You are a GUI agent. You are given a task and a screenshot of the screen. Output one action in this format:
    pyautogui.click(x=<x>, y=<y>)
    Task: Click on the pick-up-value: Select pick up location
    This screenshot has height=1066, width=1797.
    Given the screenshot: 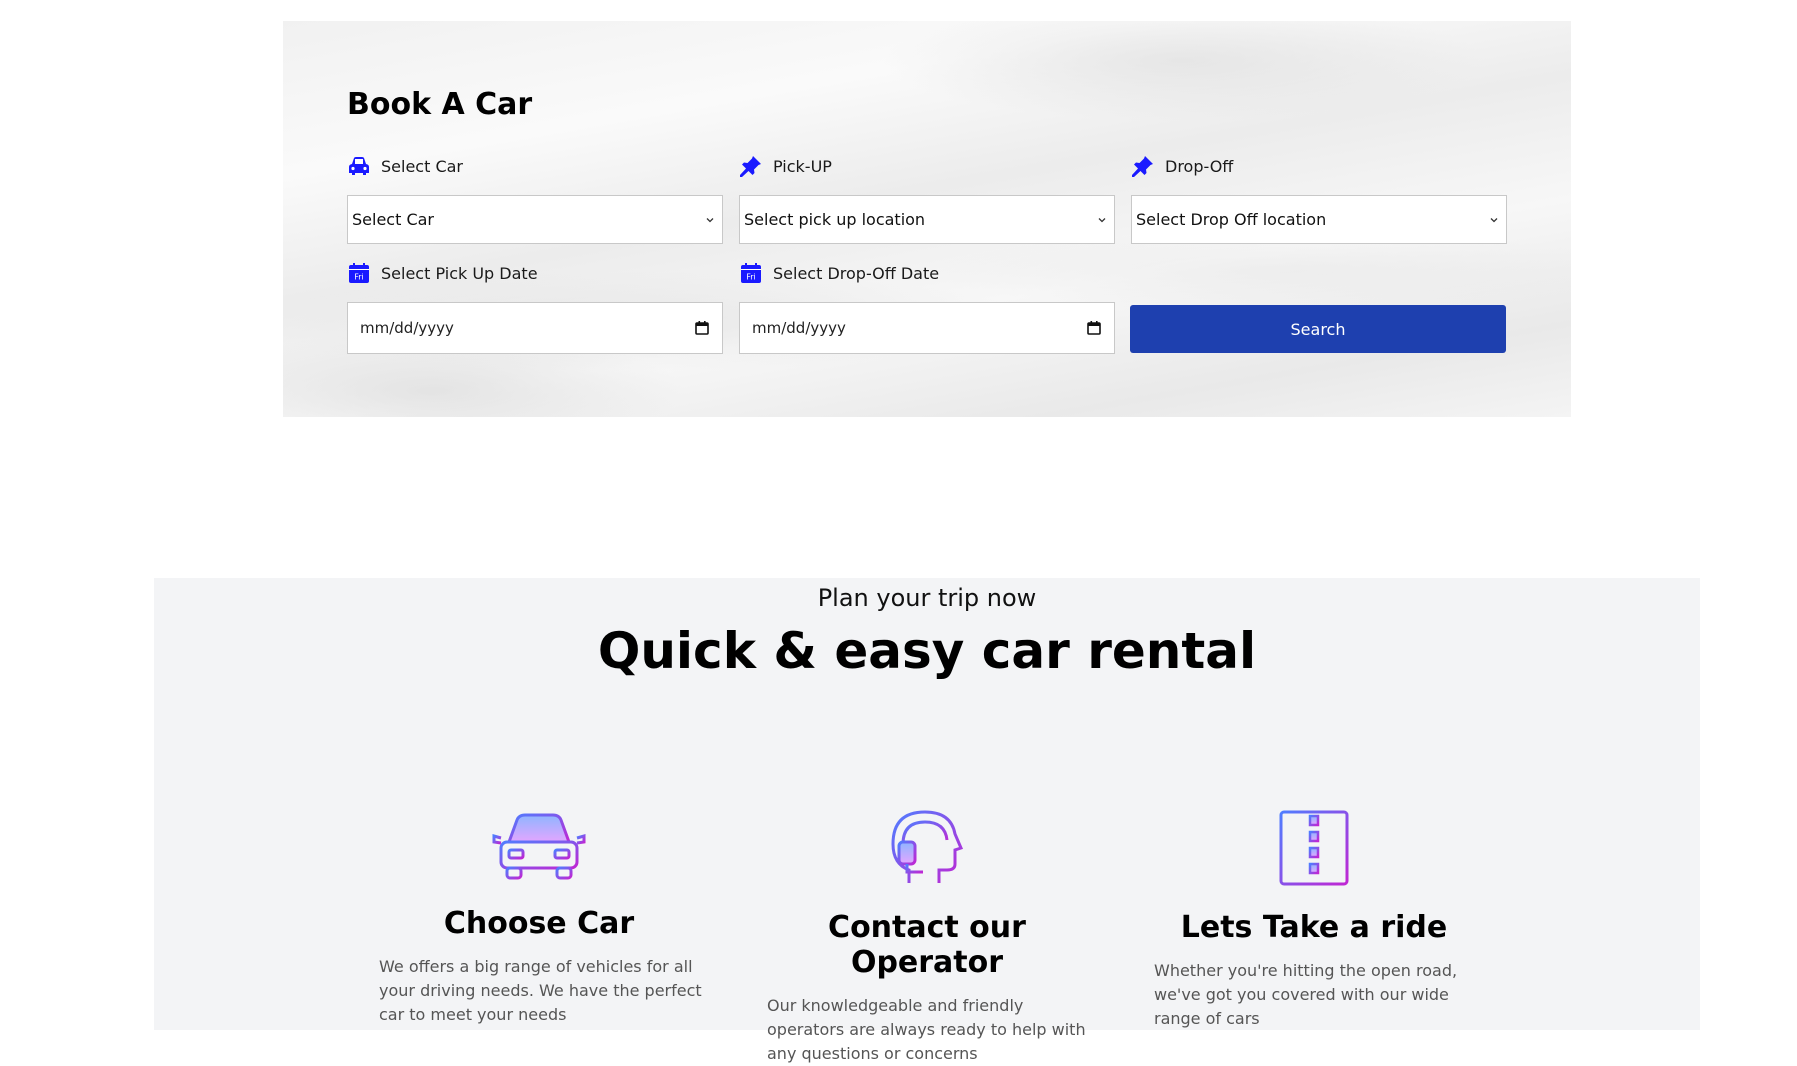 What is the action you would take?
    pyautogui.click(x=835, y=219)
    